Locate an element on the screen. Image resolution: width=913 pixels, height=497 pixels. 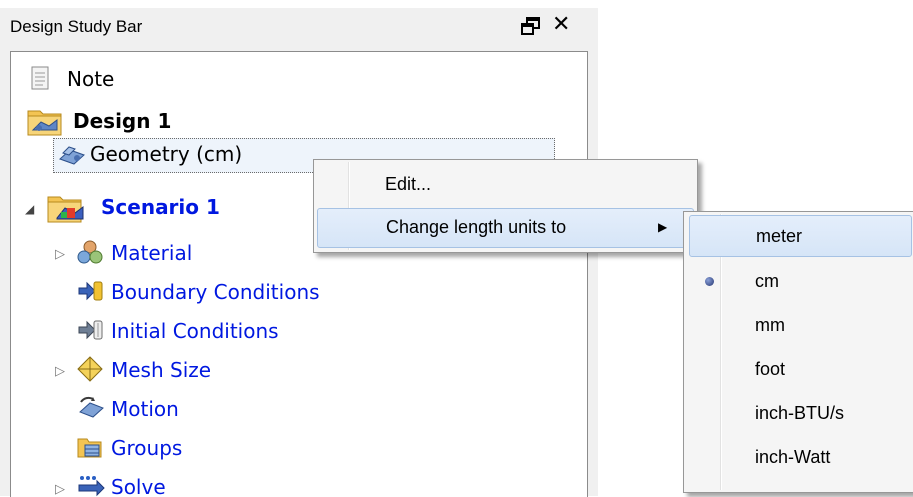
menu-item-label: mm is located at coordinates (770, 325).